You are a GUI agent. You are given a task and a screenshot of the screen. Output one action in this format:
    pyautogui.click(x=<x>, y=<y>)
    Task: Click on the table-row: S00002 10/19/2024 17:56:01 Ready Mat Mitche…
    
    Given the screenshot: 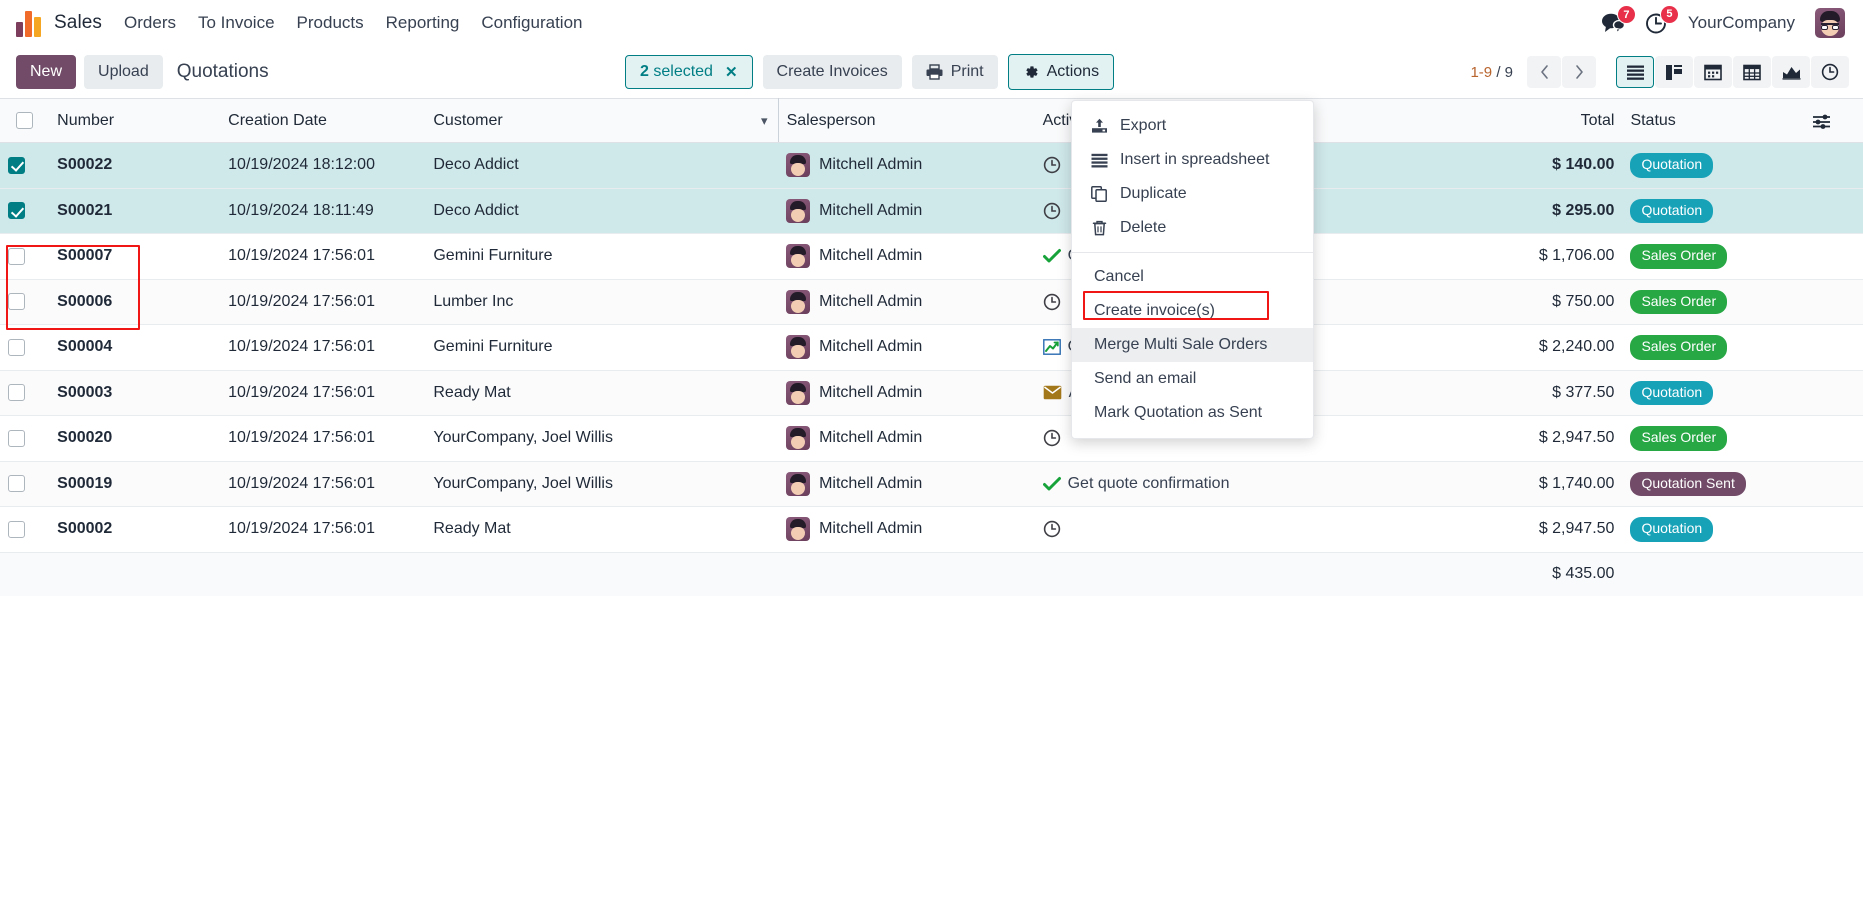 What is the action you would take?
    pyautogui.click(x=931, y=529)
    